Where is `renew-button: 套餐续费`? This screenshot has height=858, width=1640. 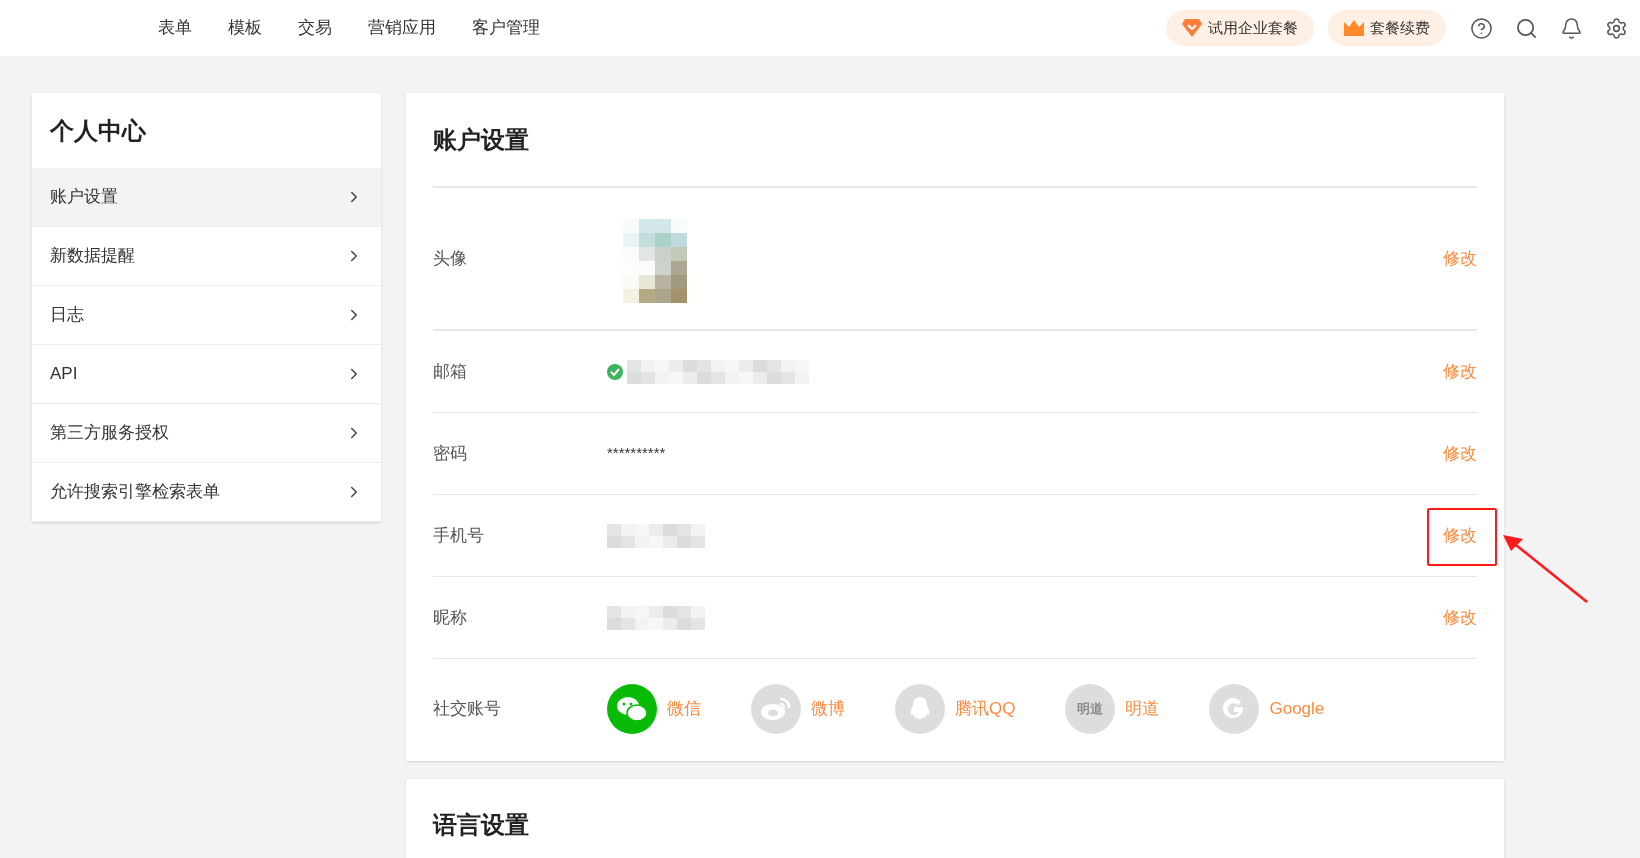
renew-button: 套餐续费 is located at coordinates (1387, 28).